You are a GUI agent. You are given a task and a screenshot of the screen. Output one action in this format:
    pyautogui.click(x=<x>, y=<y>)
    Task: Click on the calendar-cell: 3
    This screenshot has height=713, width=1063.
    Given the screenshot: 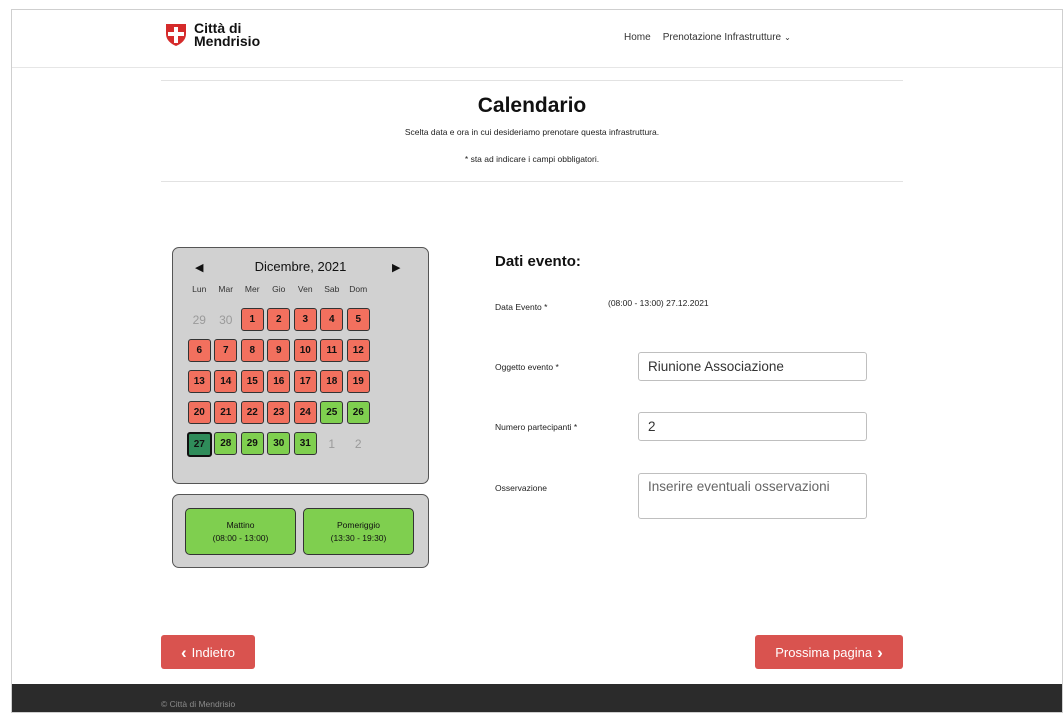 What is the action you would take?
    pyautogui.click(x=305, y=323)
    